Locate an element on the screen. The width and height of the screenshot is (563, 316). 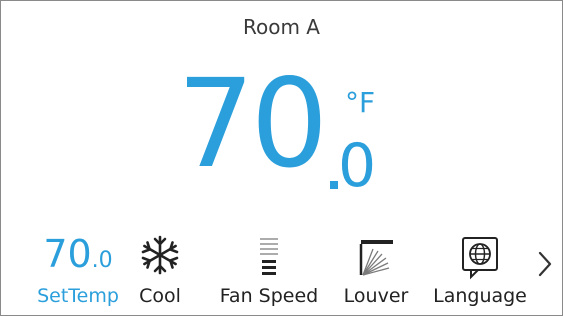
fan-speed-icon is located at coordinates (269, 256).